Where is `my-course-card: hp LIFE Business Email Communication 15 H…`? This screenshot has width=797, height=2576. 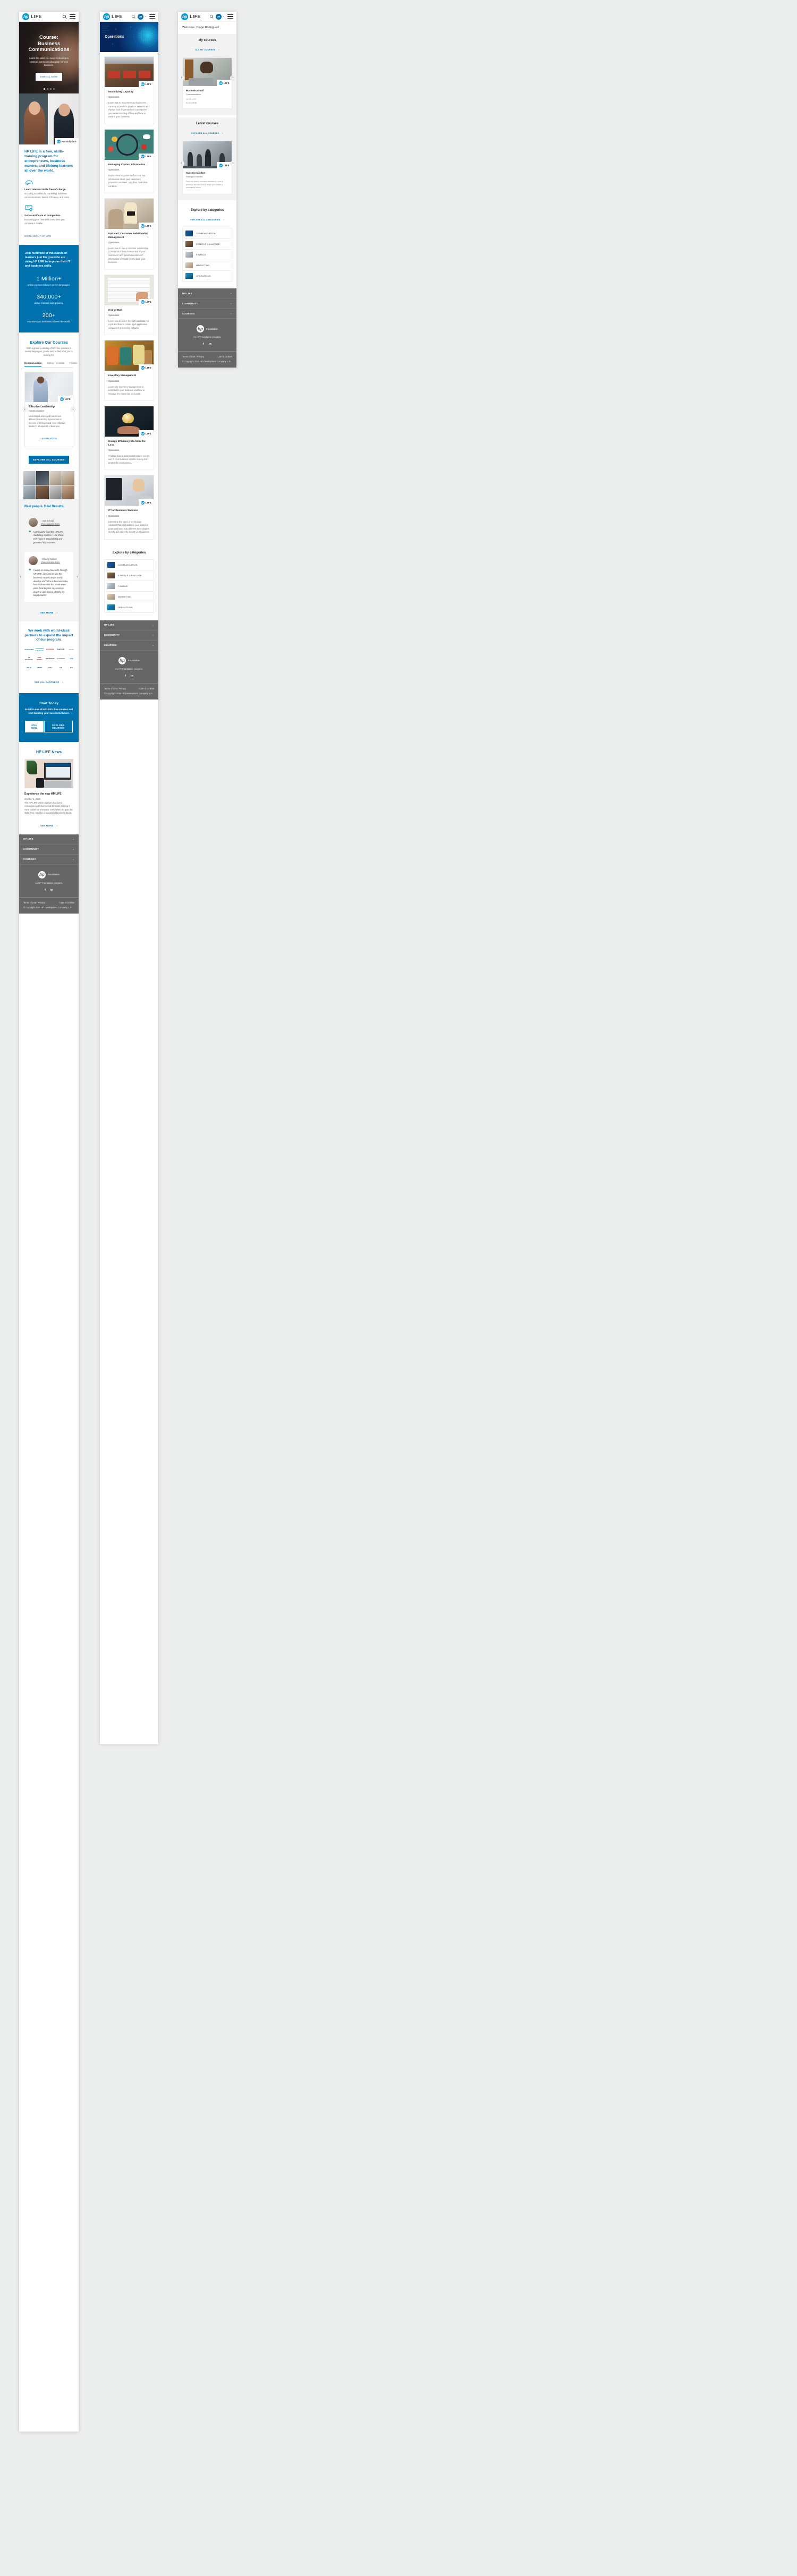 my-course-card: hp LIFE Business Email Communication 15 H… is located at coordinates (207, 83).